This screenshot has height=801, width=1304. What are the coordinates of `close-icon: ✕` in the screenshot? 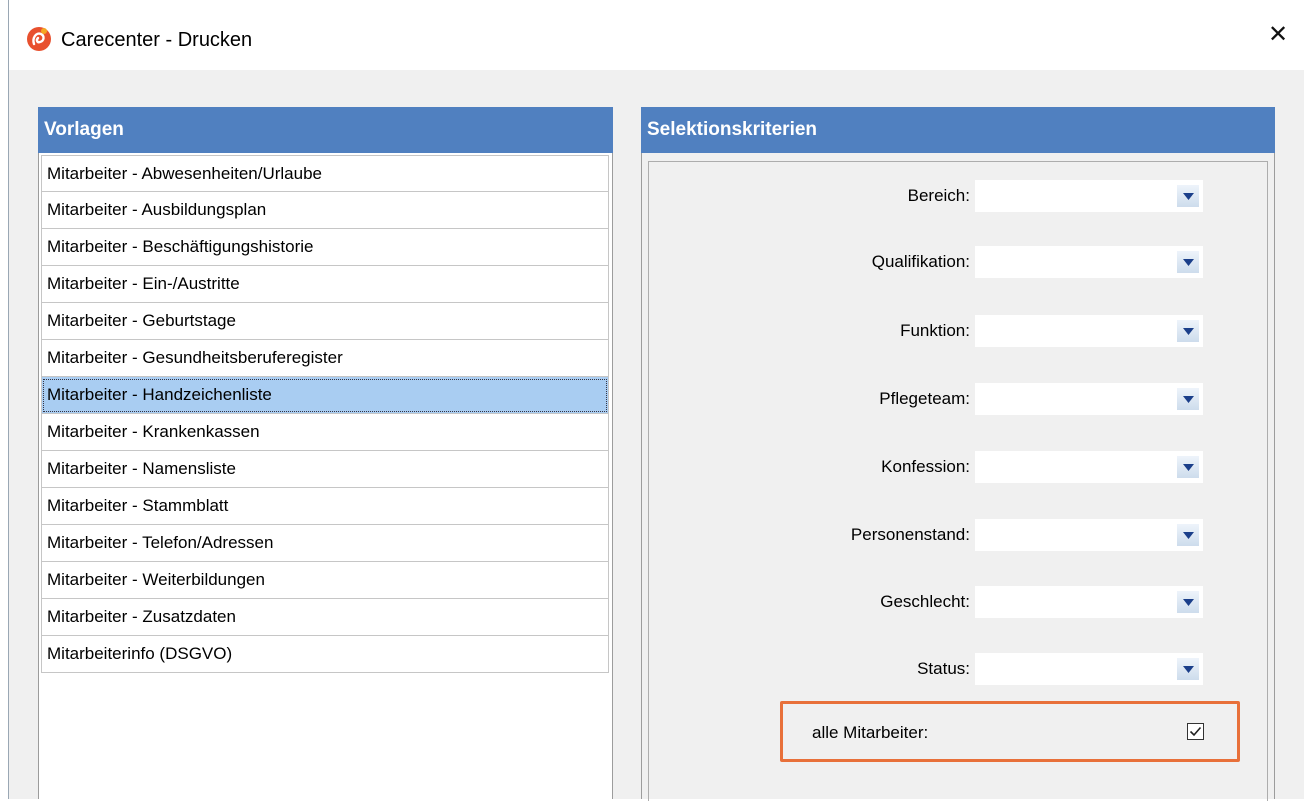 It's located at (1278, 34).